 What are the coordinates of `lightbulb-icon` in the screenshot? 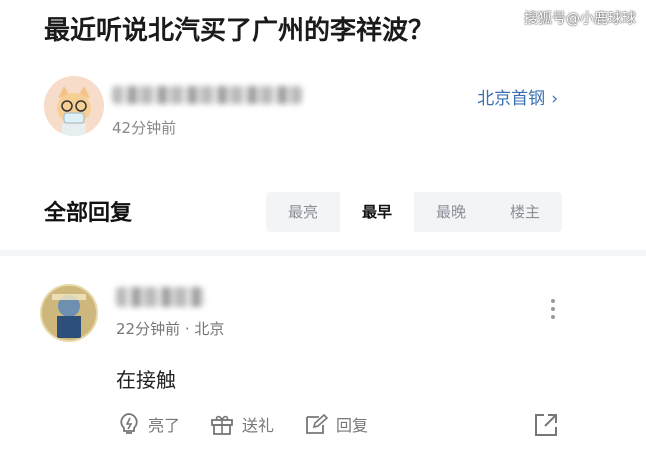 It's located at (129, 423).